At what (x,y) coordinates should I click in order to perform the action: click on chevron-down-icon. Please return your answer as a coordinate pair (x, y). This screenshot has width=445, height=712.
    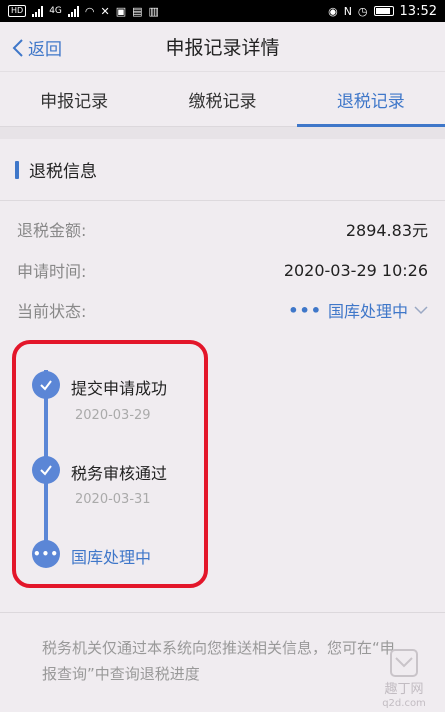
    Looking at the image, I should click on (421, 309).